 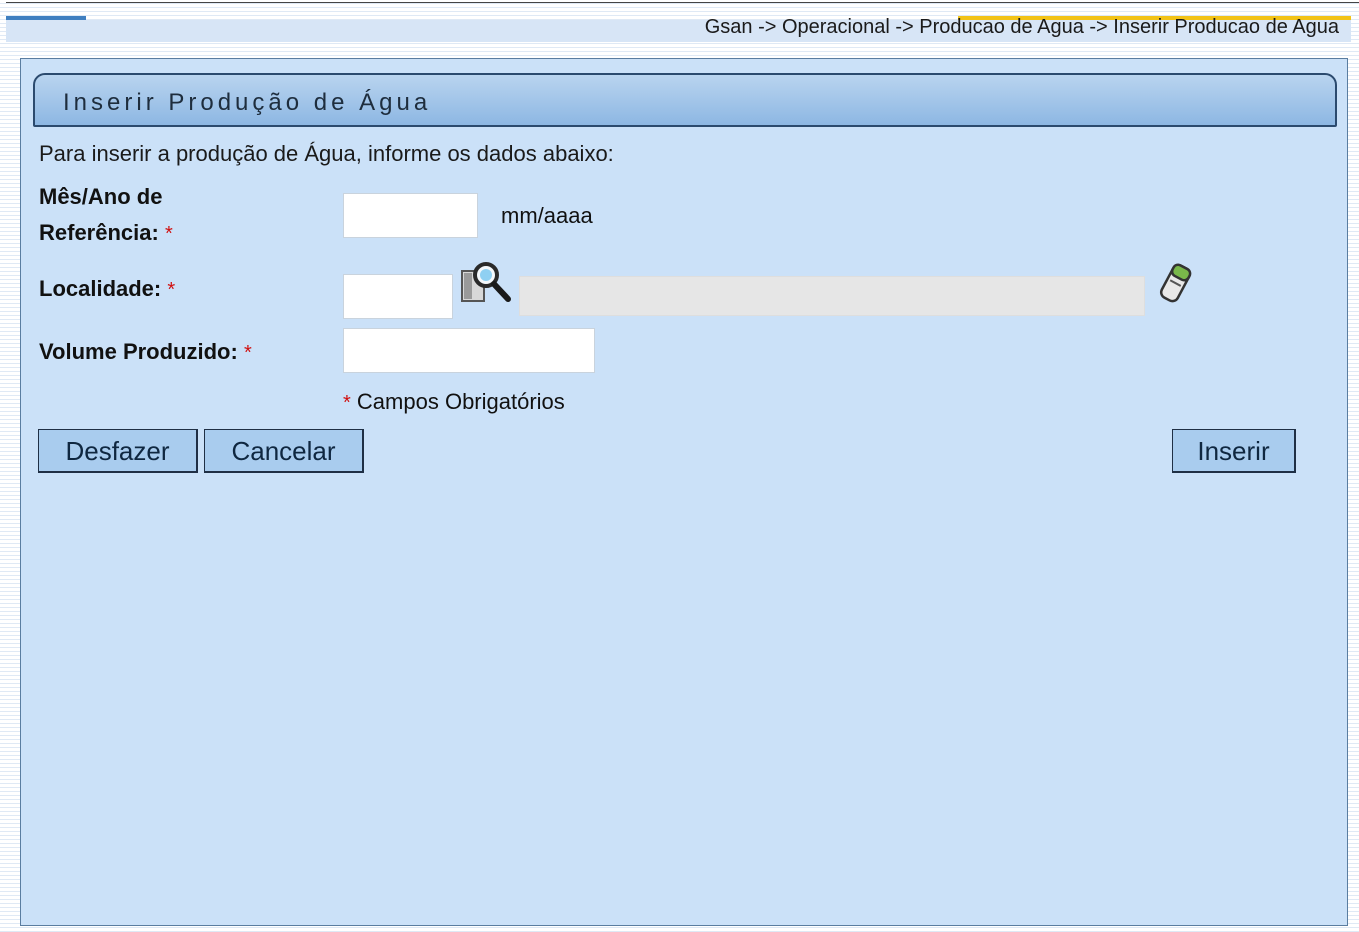 I want to click on localidade-label-text: Localidade:, so click(x=100, y=288).